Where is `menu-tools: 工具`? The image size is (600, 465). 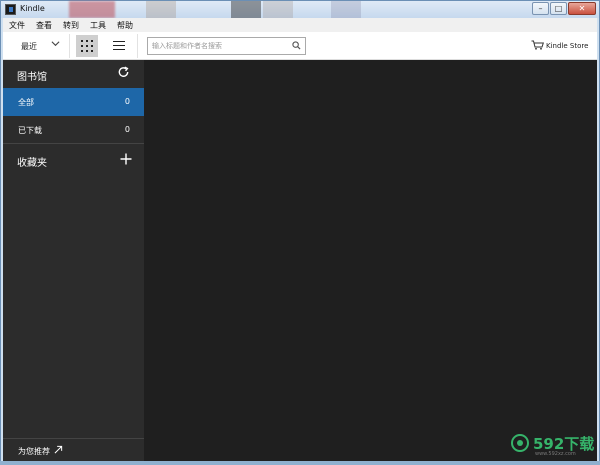
menu-tools: 工具 is located at coordinates (98, 25).